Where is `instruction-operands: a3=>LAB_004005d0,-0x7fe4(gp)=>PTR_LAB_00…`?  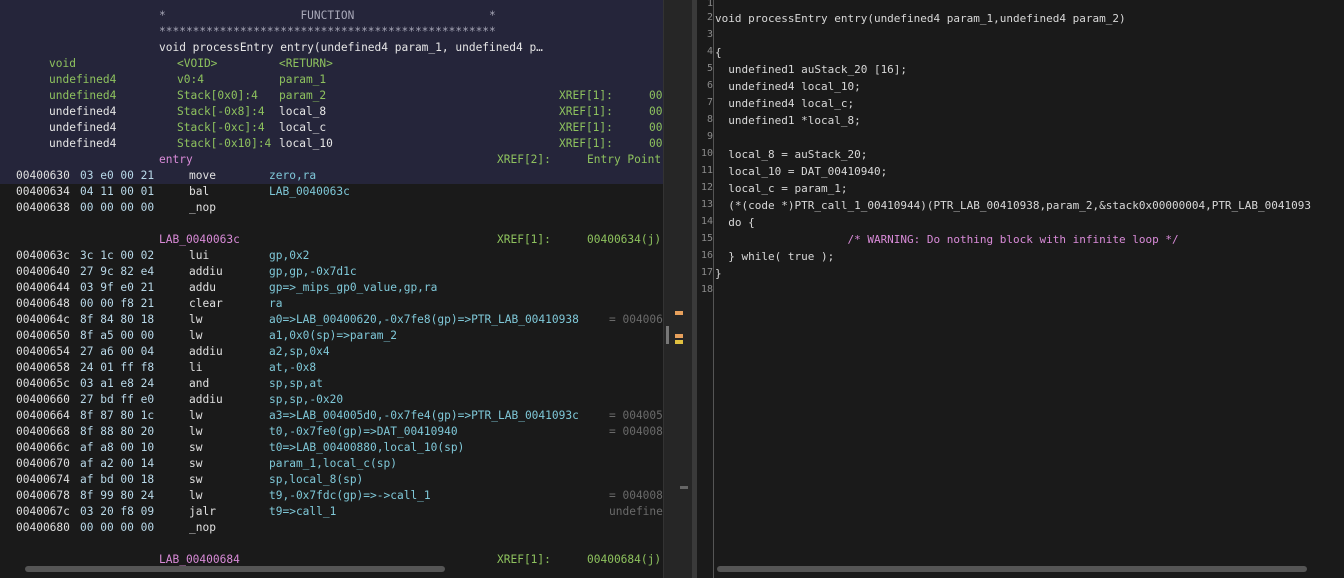 instruction-operands: a3=>LAB_004005d0,-0x7fe4(gp)=>PTR_LAB_00… is located at coordinates (424, 416).